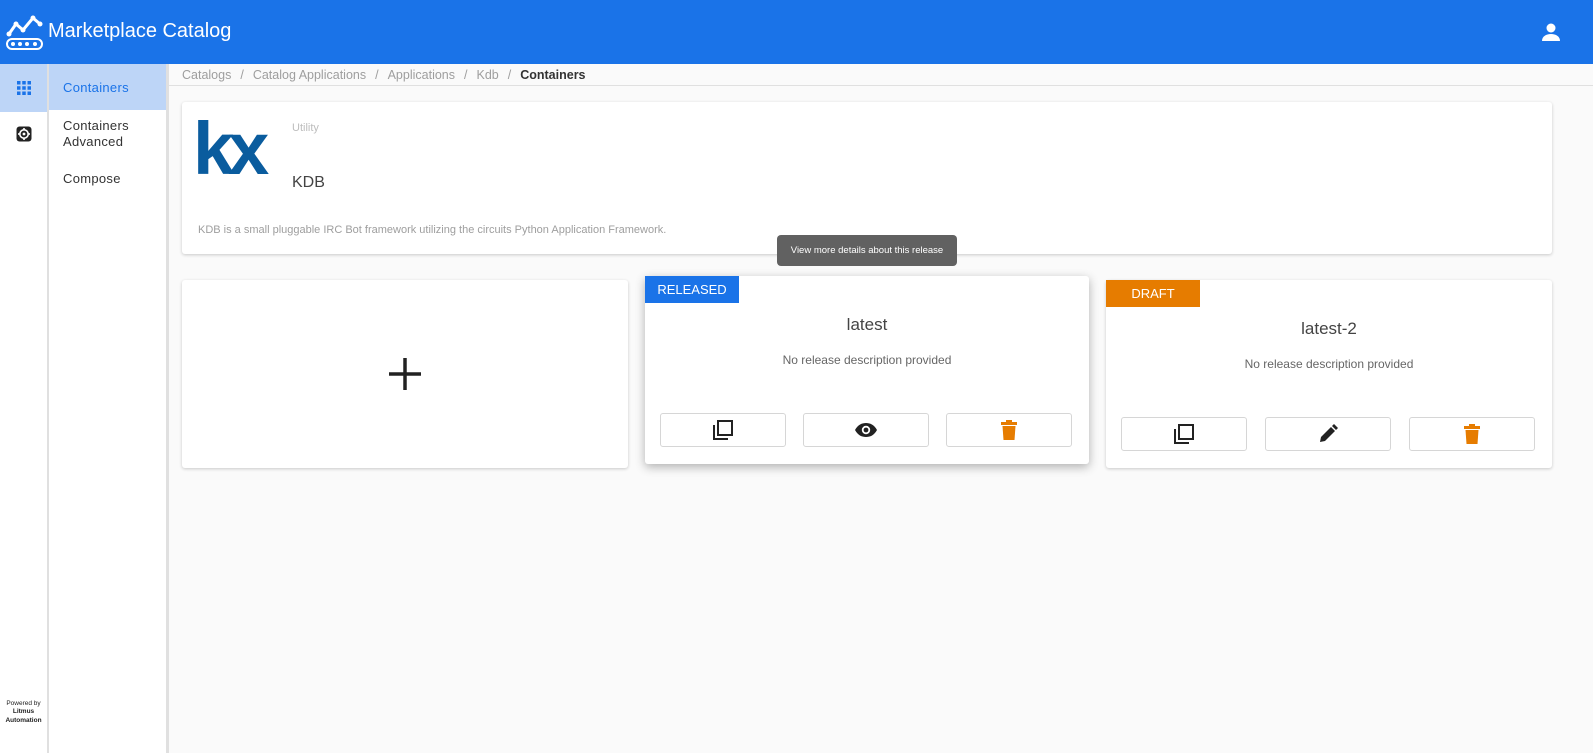  I want to click on rail-item-settings, so click(23, 134).